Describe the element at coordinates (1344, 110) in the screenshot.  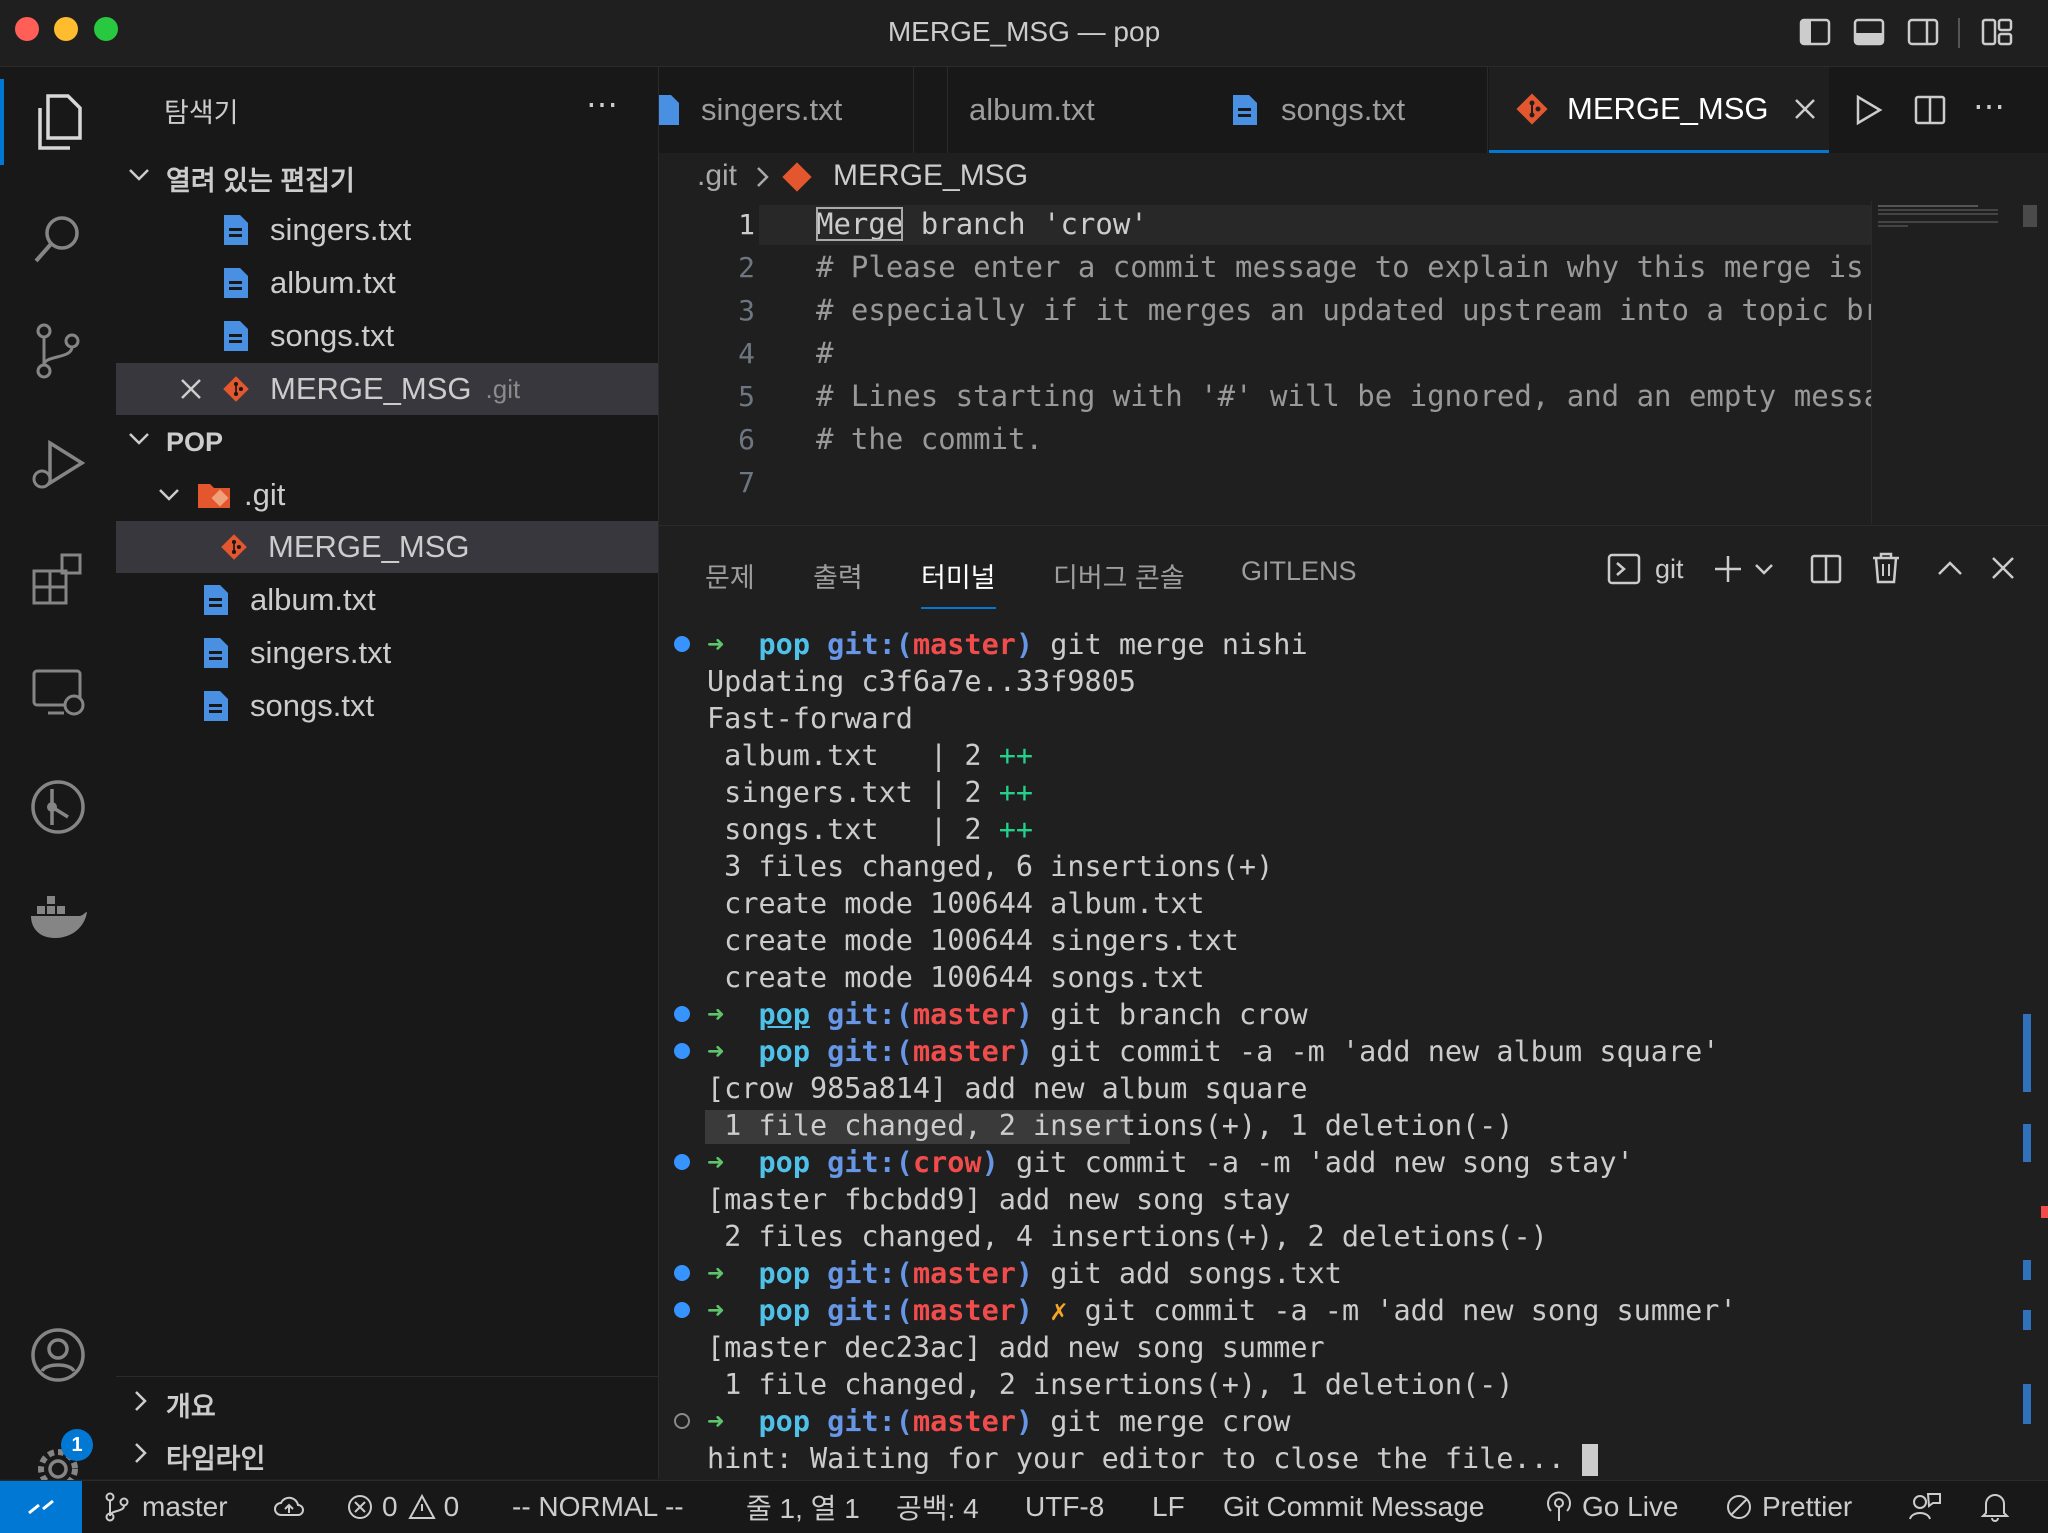
I see `tab-songs: songs.txt` at that location.